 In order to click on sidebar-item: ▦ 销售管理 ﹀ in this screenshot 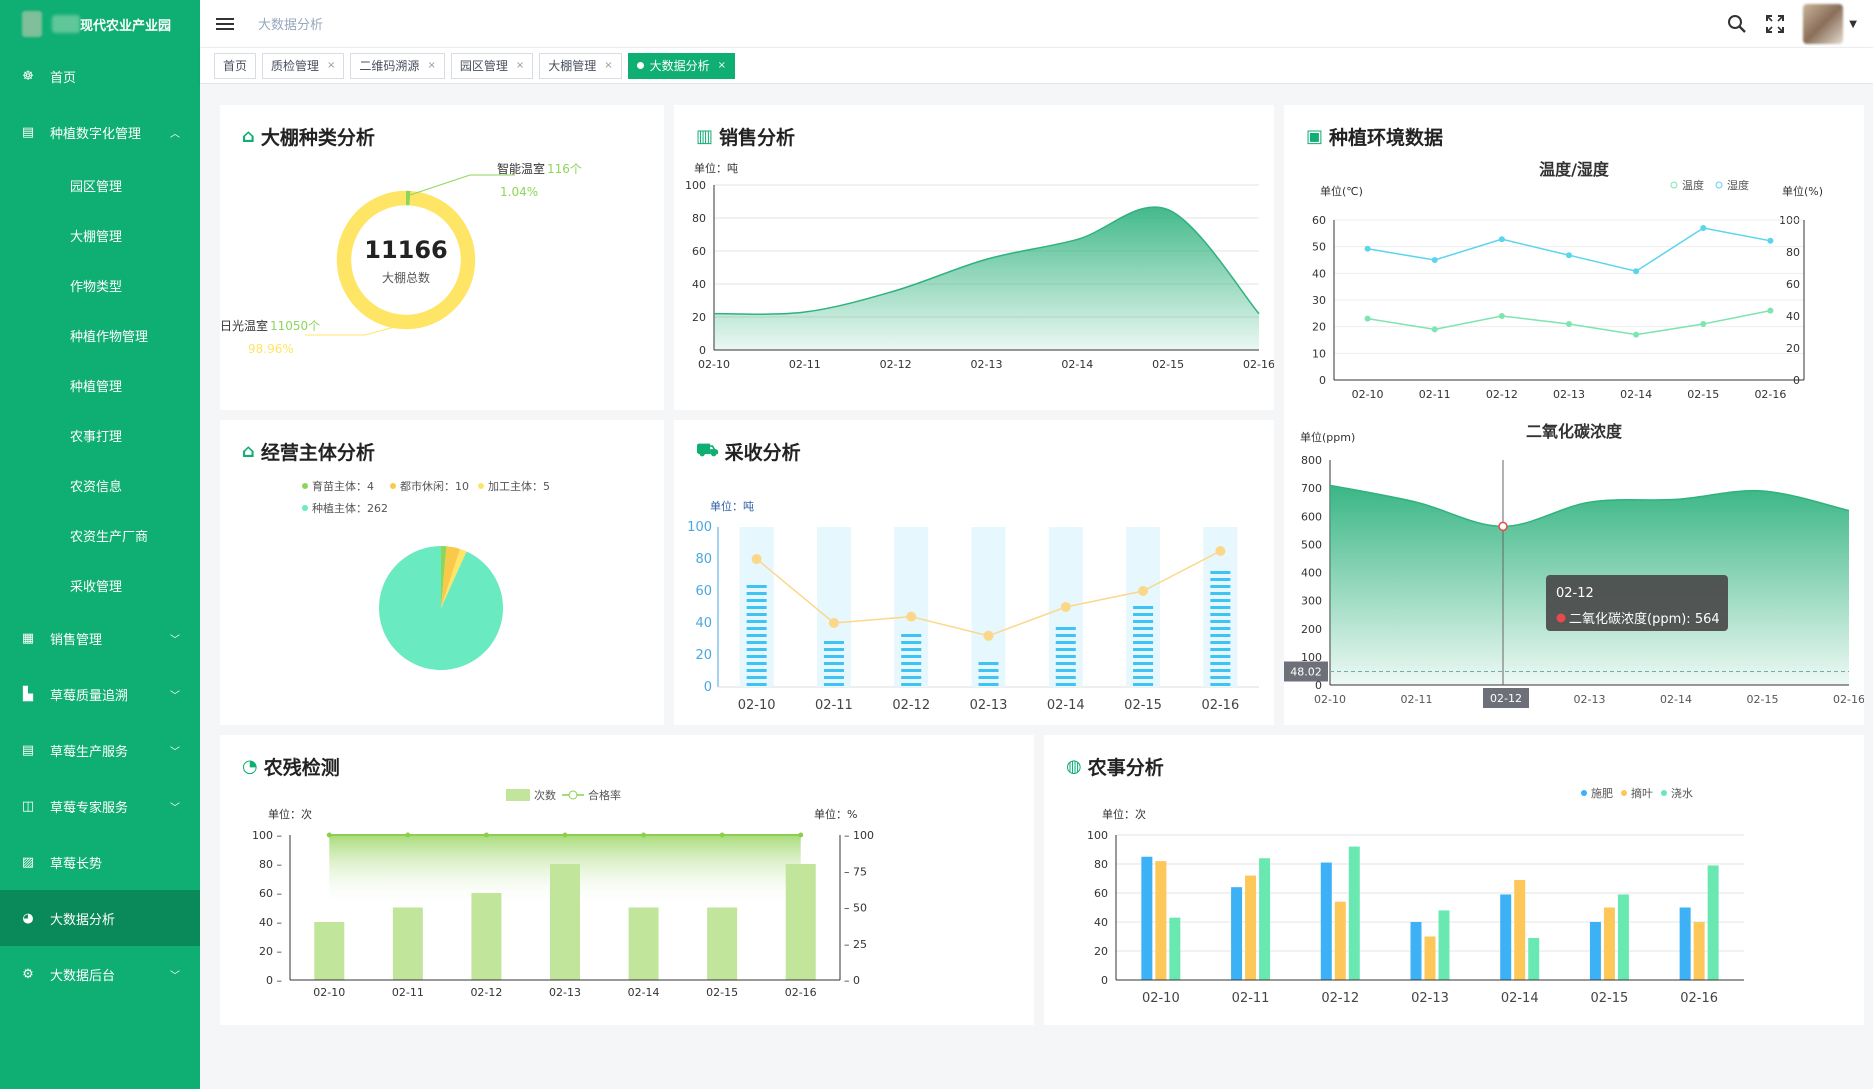, I will do `click(100, 638)`.